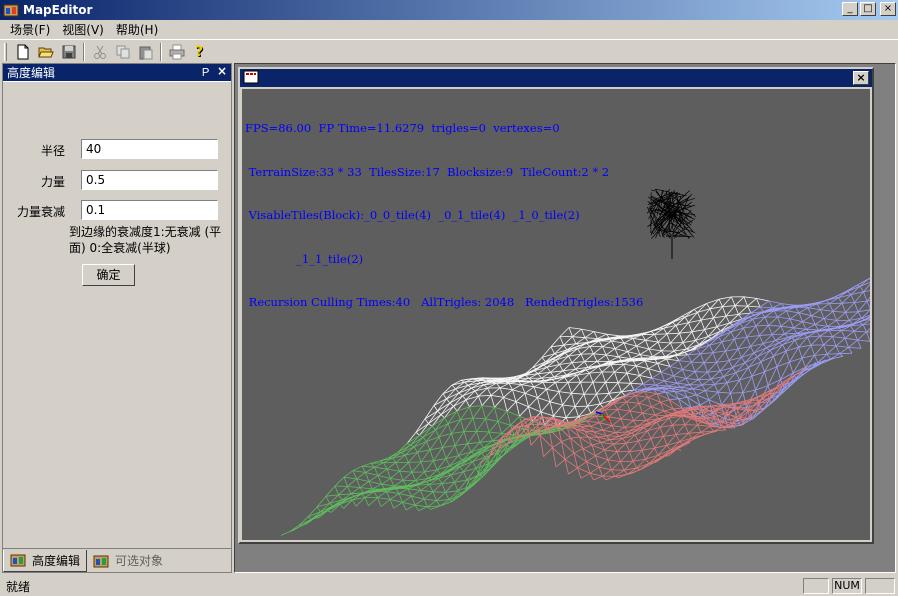  I want to click on toolbar-grip, so click(5, 51).